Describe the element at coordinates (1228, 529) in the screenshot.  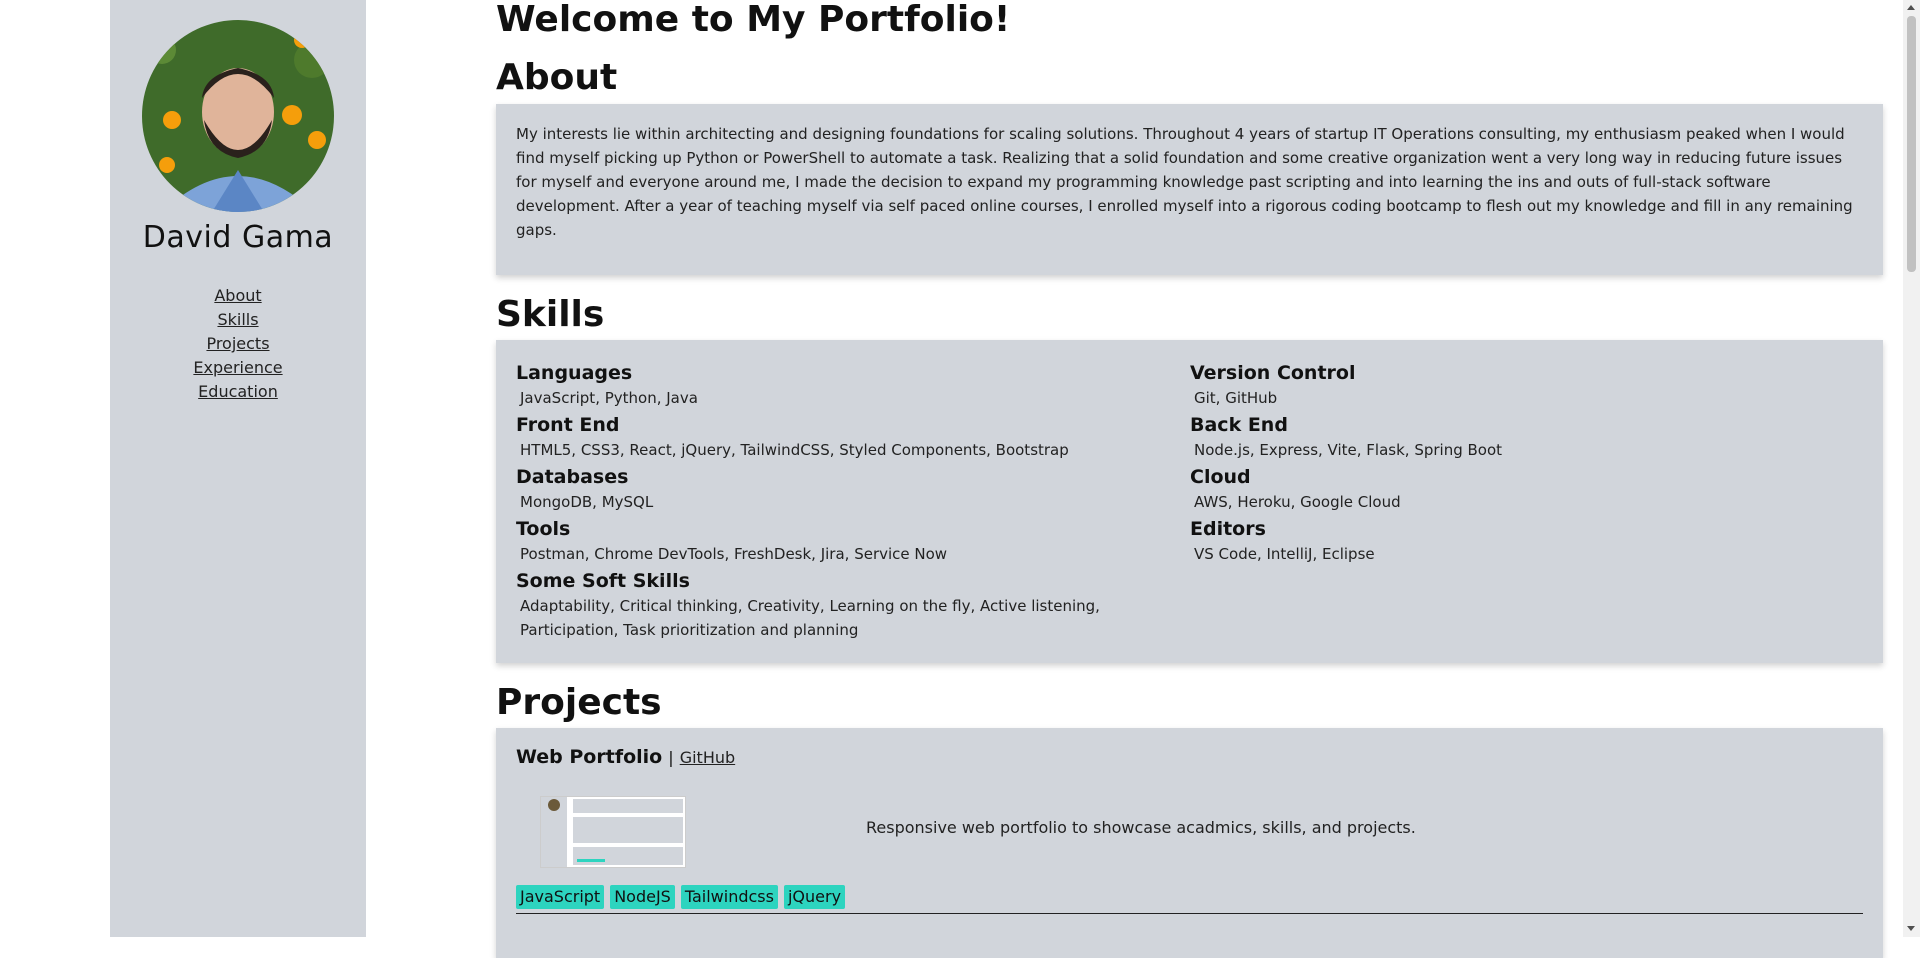
I see `skill-title: Editors` at that location.